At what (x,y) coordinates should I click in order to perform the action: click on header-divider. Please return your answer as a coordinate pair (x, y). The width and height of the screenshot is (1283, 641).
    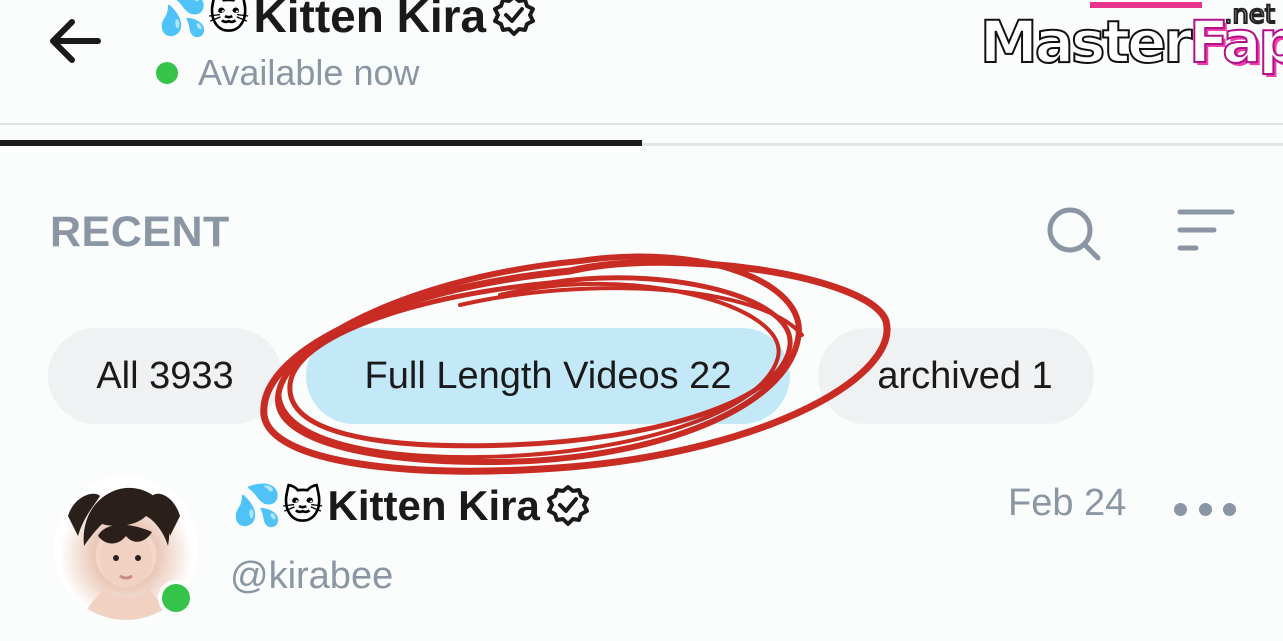
    Looking at the image, I should click on (641, 124).